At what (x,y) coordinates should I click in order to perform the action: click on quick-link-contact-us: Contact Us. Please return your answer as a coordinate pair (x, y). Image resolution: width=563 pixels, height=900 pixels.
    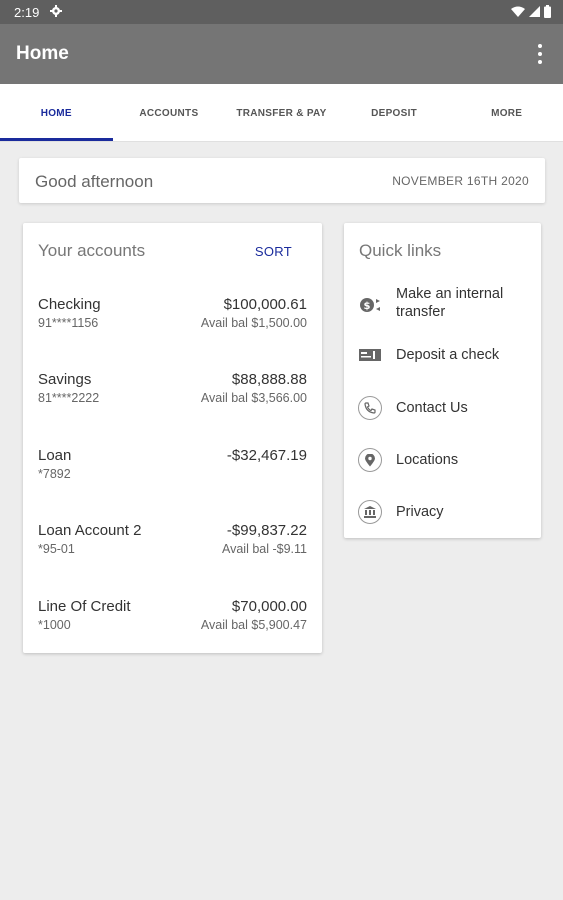
    Looking at the image, I should click on (442, 415).